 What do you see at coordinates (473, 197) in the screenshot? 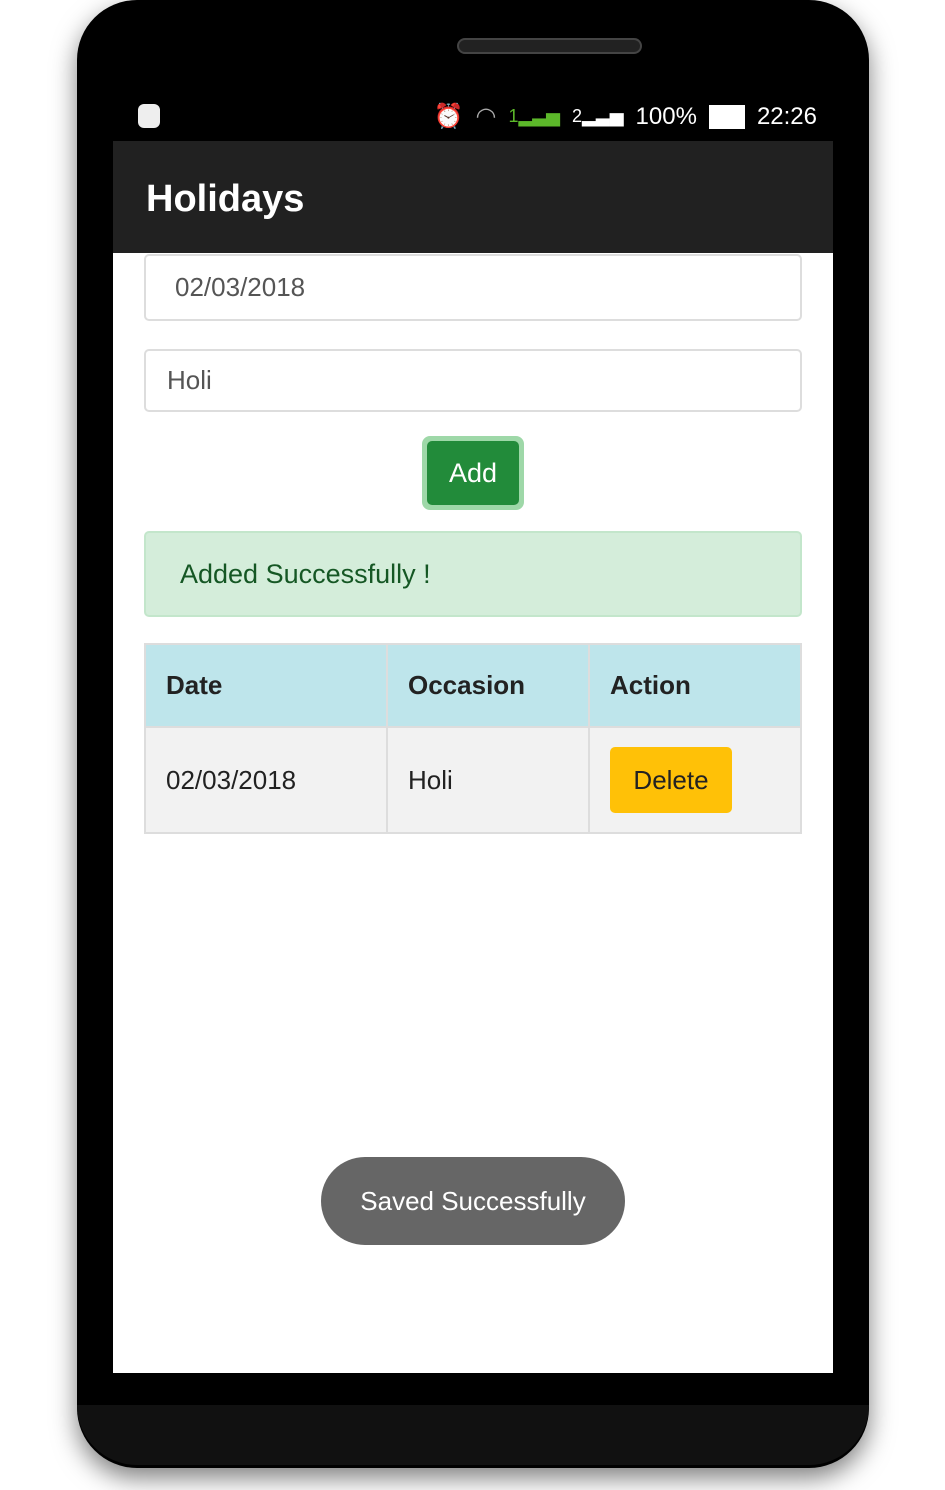
I see `app-bar: Holidays` at bounding box center [473, 197].